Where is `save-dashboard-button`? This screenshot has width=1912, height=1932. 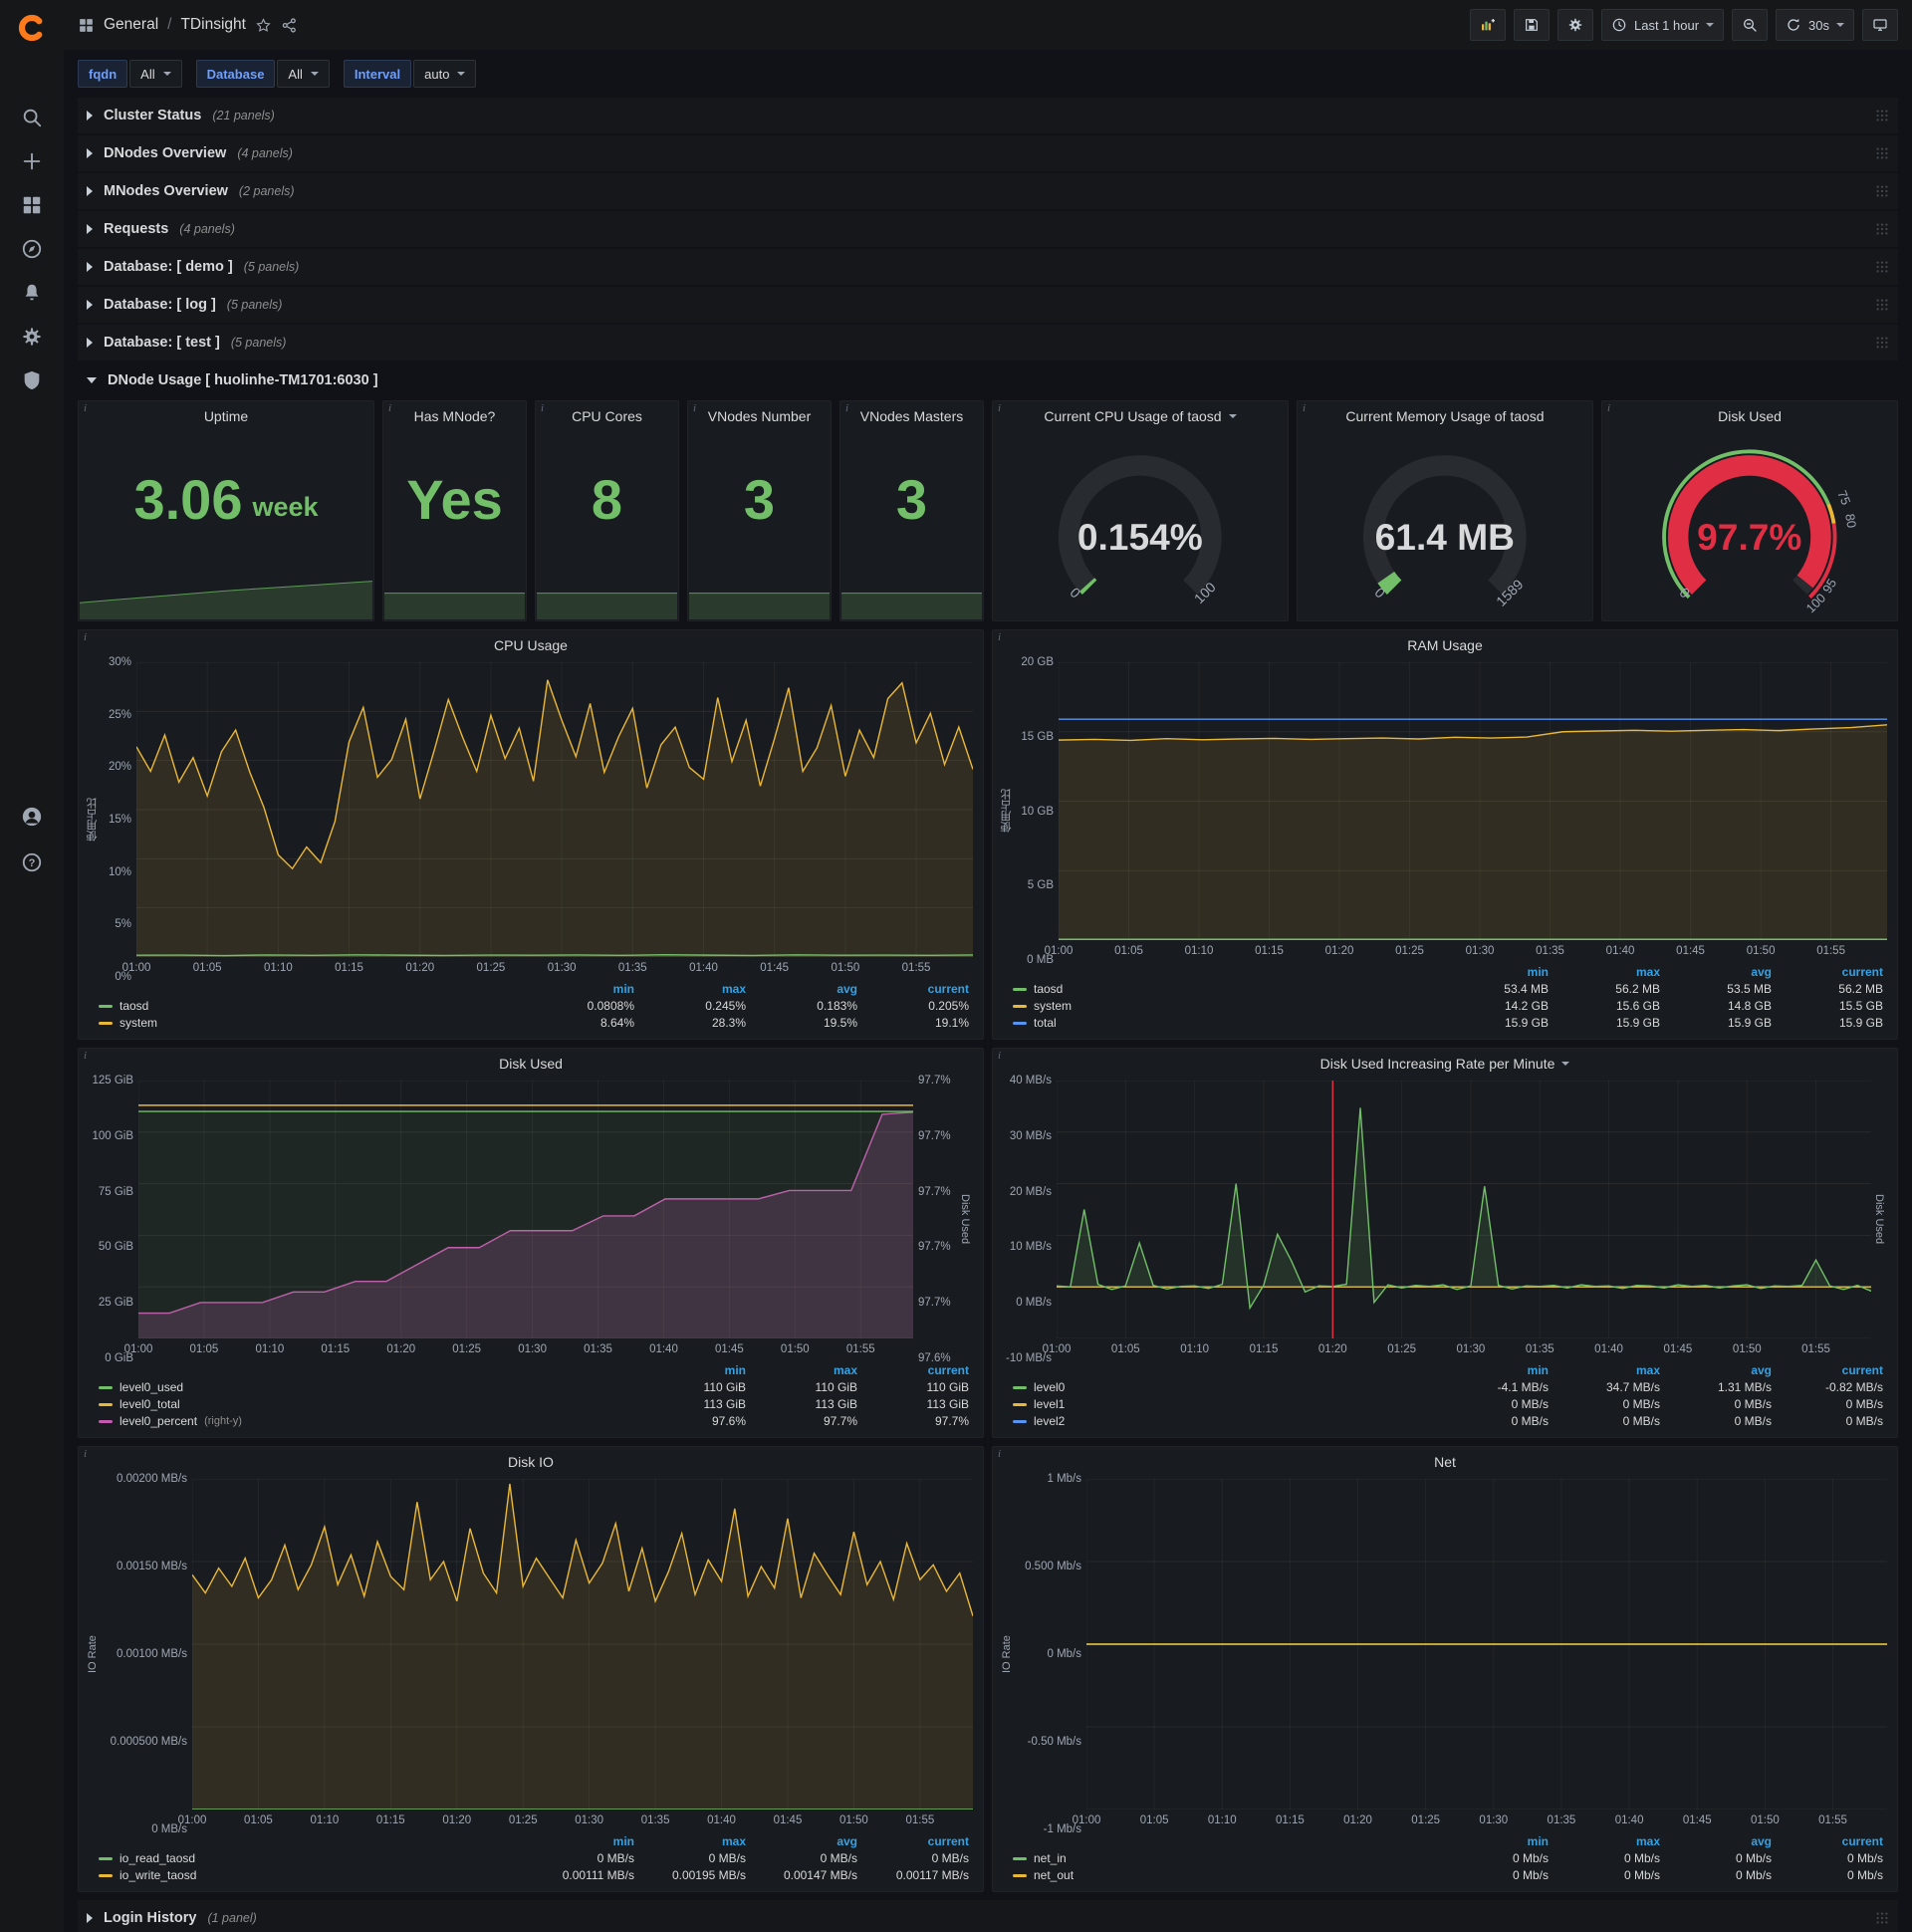 save-dashboard-button is located at coordinates (1531, 25).